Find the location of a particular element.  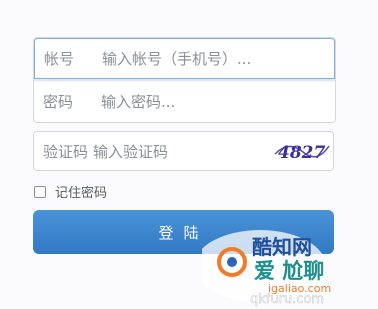

captcha-image: 4827 is located at coordinates (302, 151).